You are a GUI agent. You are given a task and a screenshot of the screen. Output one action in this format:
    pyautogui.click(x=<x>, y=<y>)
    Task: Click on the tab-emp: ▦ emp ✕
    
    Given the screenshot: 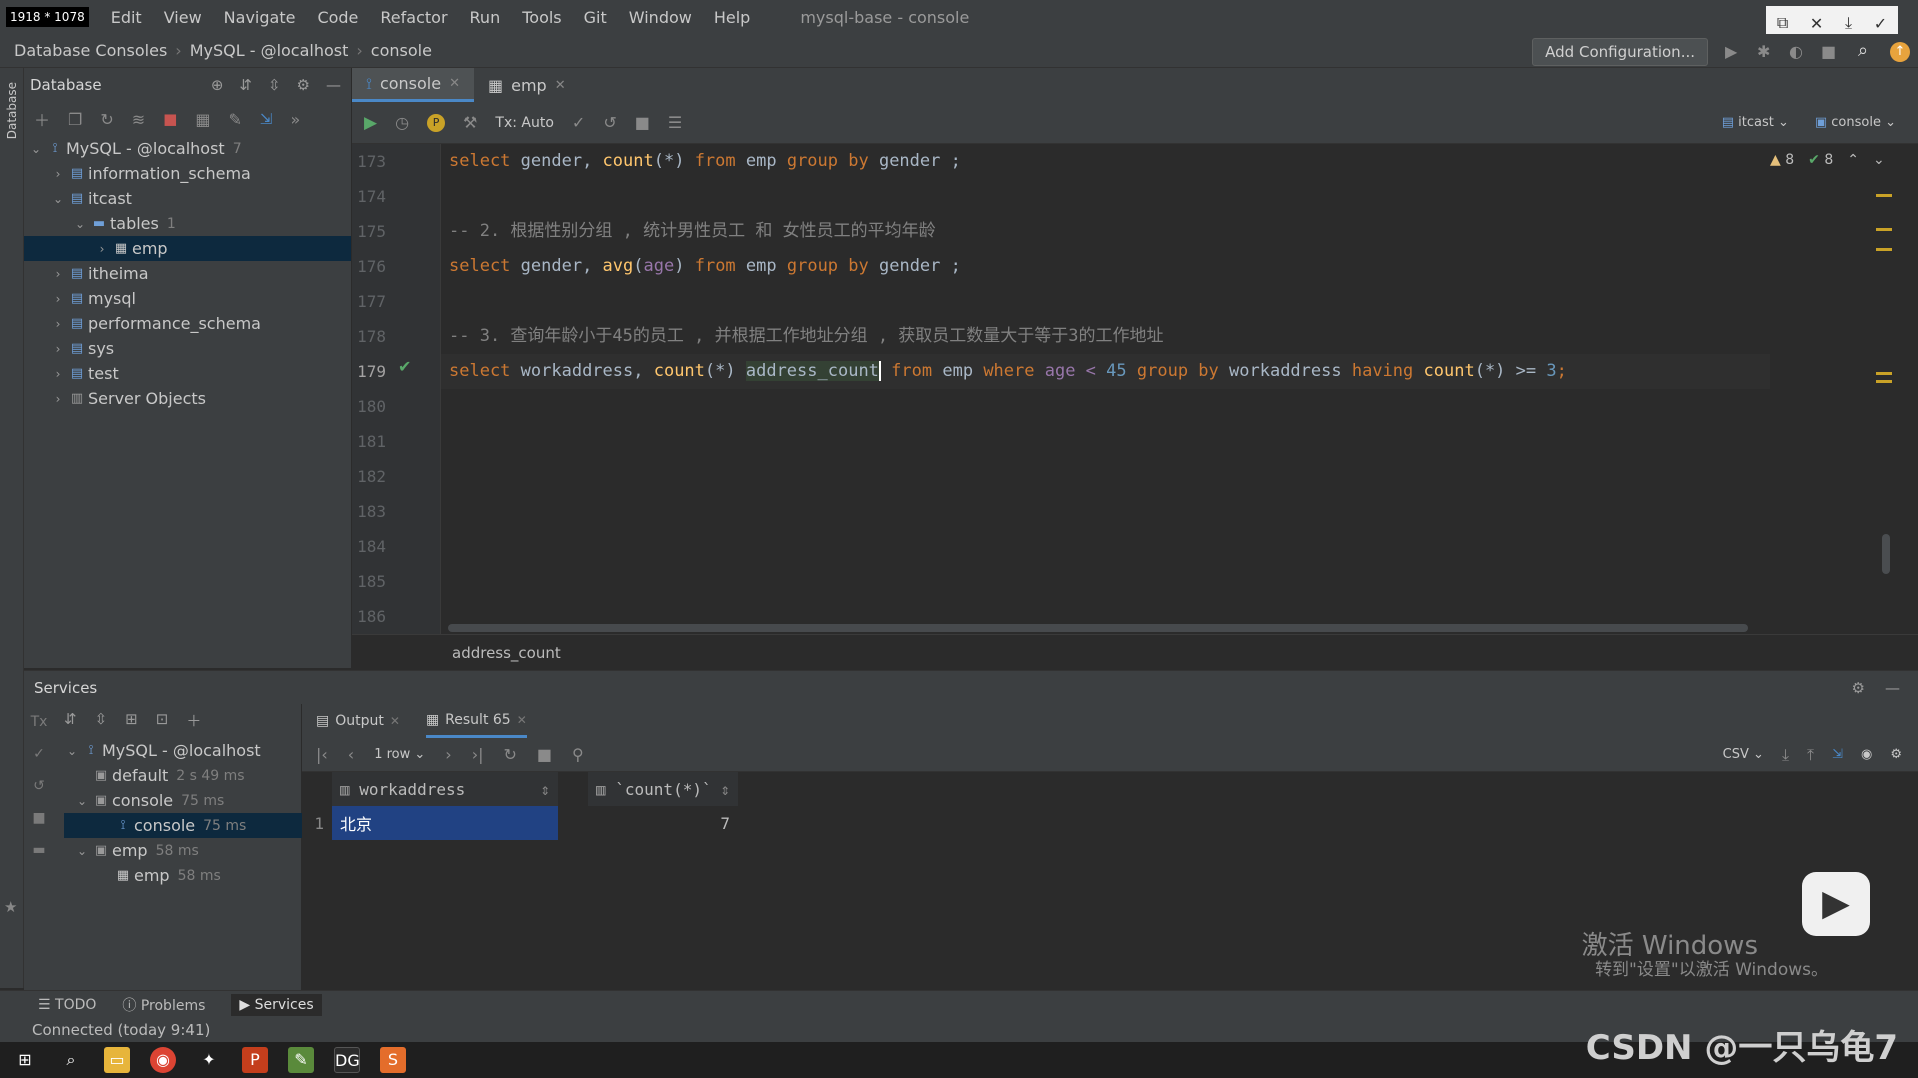 What is the action you would take?
    pyautogui.click(x=527, y=85)
    